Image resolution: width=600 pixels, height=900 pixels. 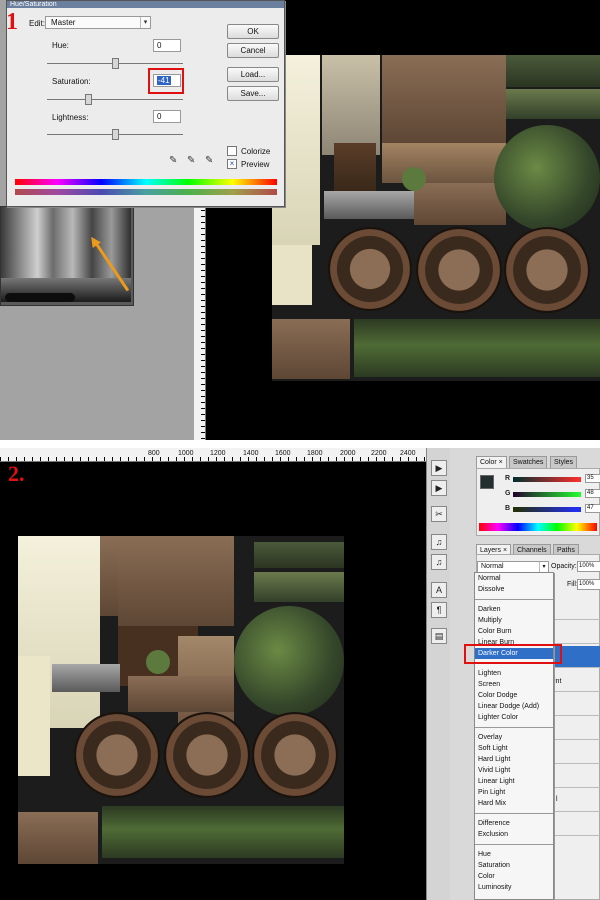 What do you see at coordinates (98, 22) in the screenshot?
I see `edit-dropdown: Master ▾` at bounding box center [98, 22].